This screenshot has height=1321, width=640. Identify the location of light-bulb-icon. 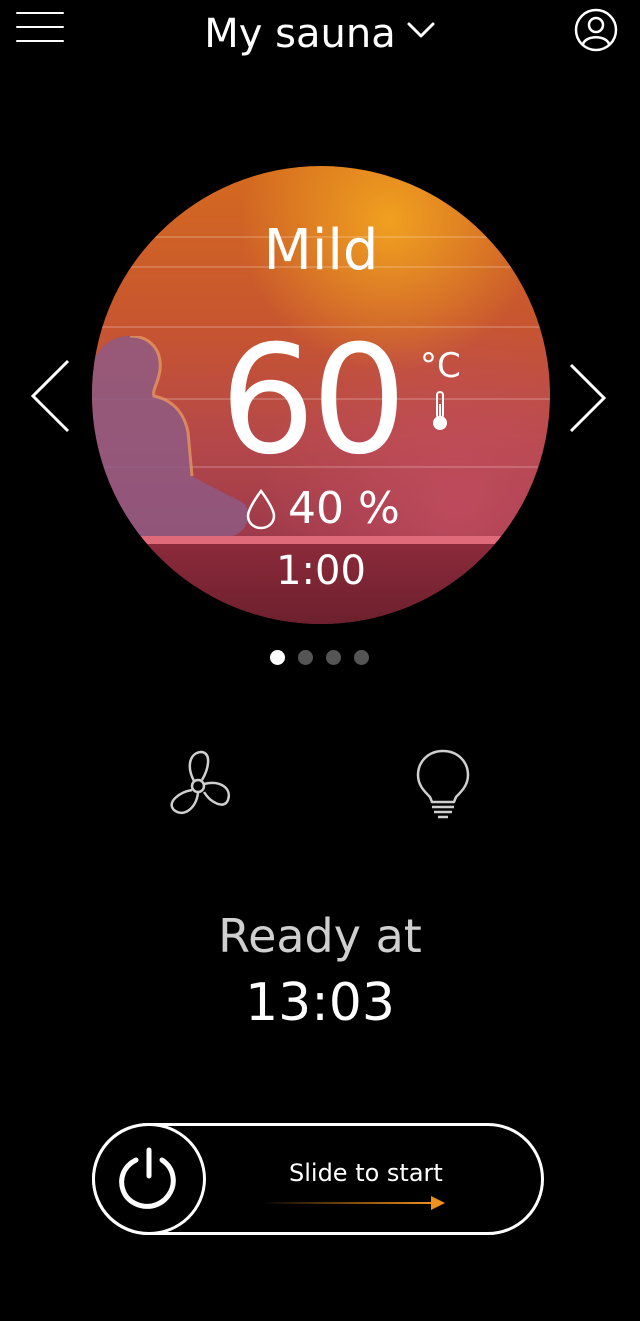
(443, 785).